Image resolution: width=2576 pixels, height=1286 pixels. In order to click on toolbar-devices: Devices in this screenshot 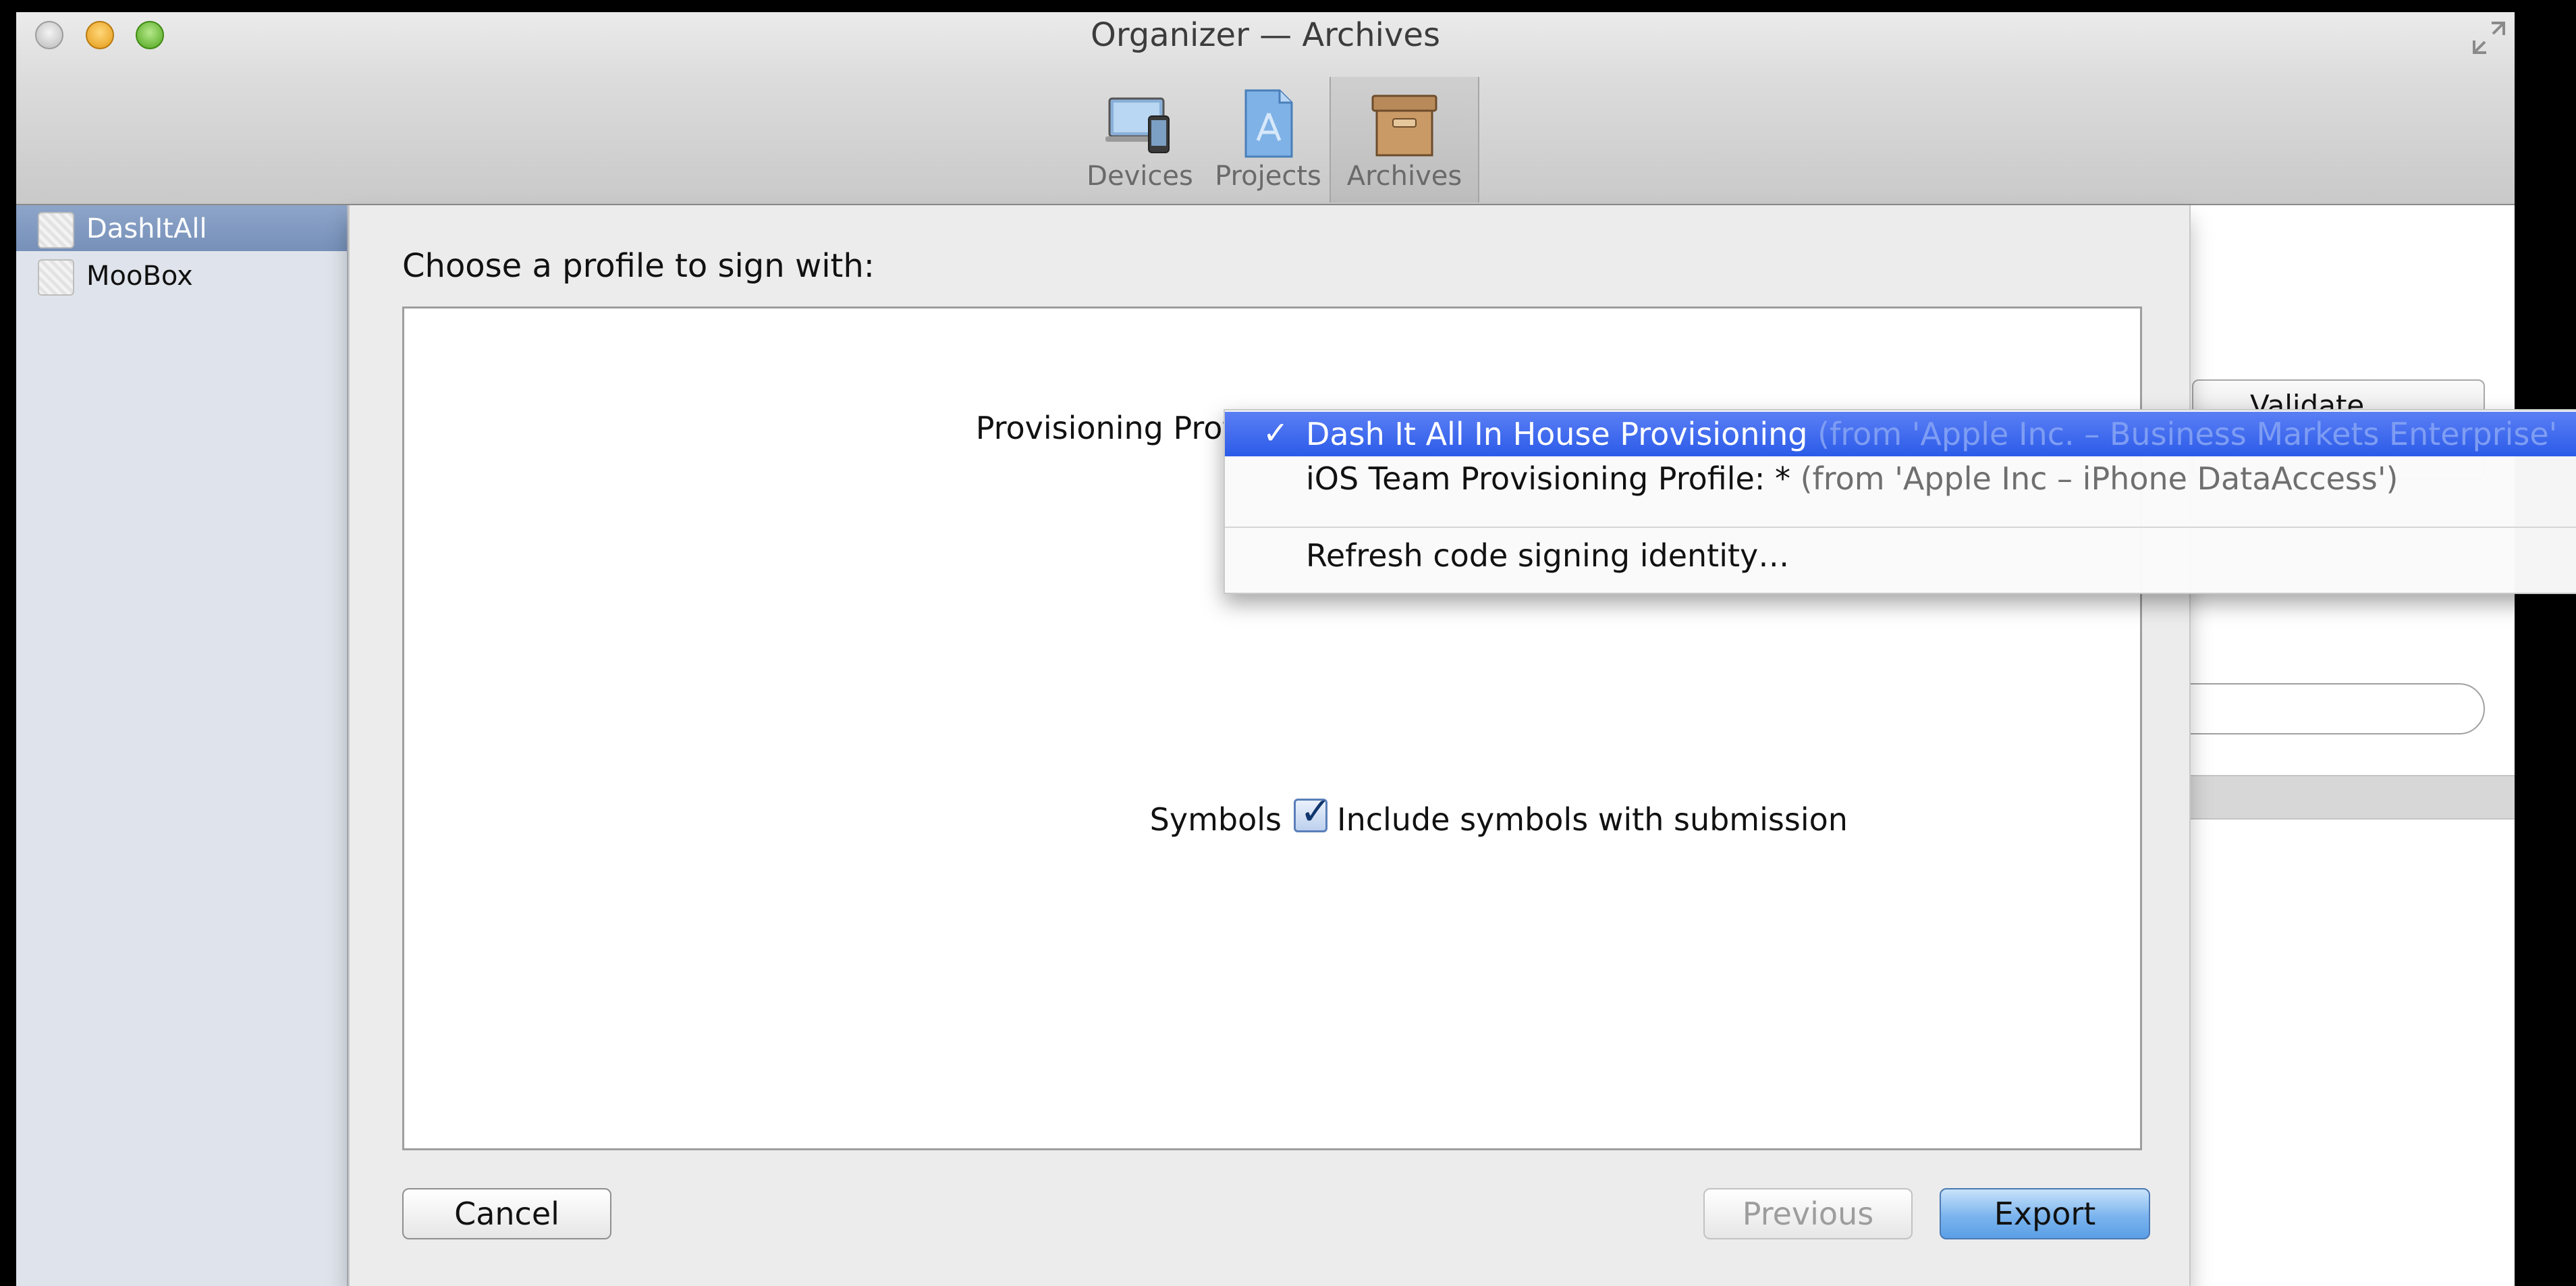, I will do `click(1140, 140)`.